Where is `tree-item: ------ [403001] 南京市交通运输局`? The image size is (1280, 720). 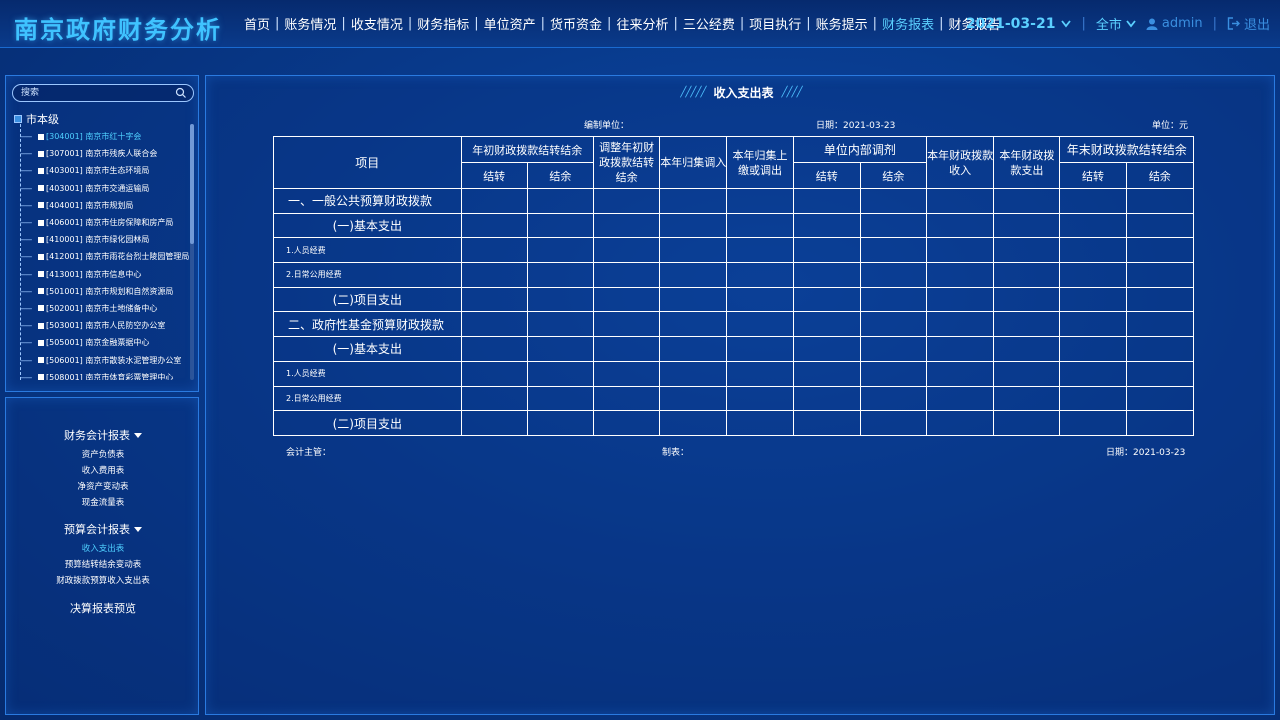 tree-item: ------ [403001] 南京市交通运输局 is located at coordinates (105, 188).